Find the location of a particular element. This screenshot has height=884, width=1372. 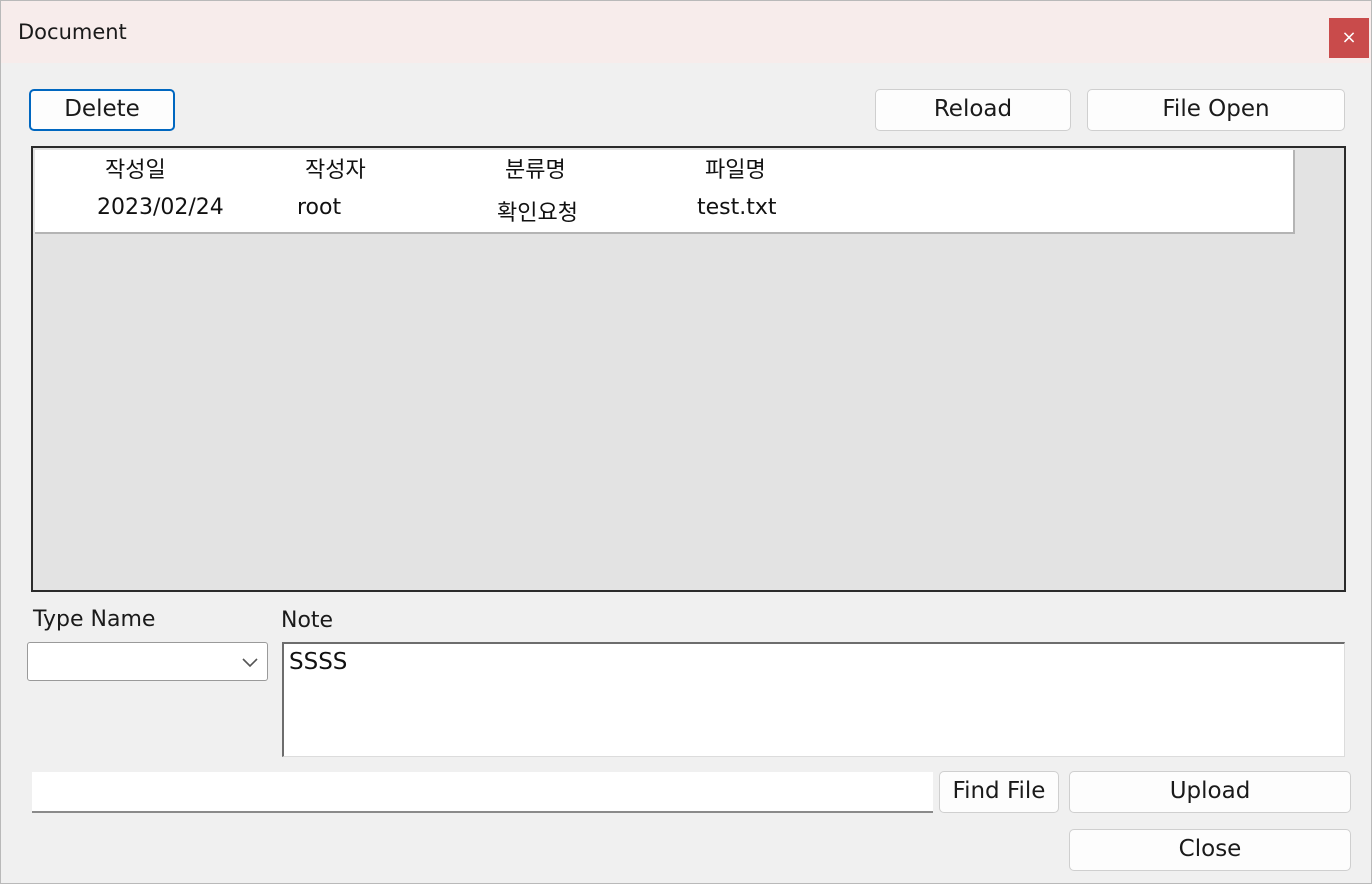

row-header-cell is located at coordinates (65, 210).